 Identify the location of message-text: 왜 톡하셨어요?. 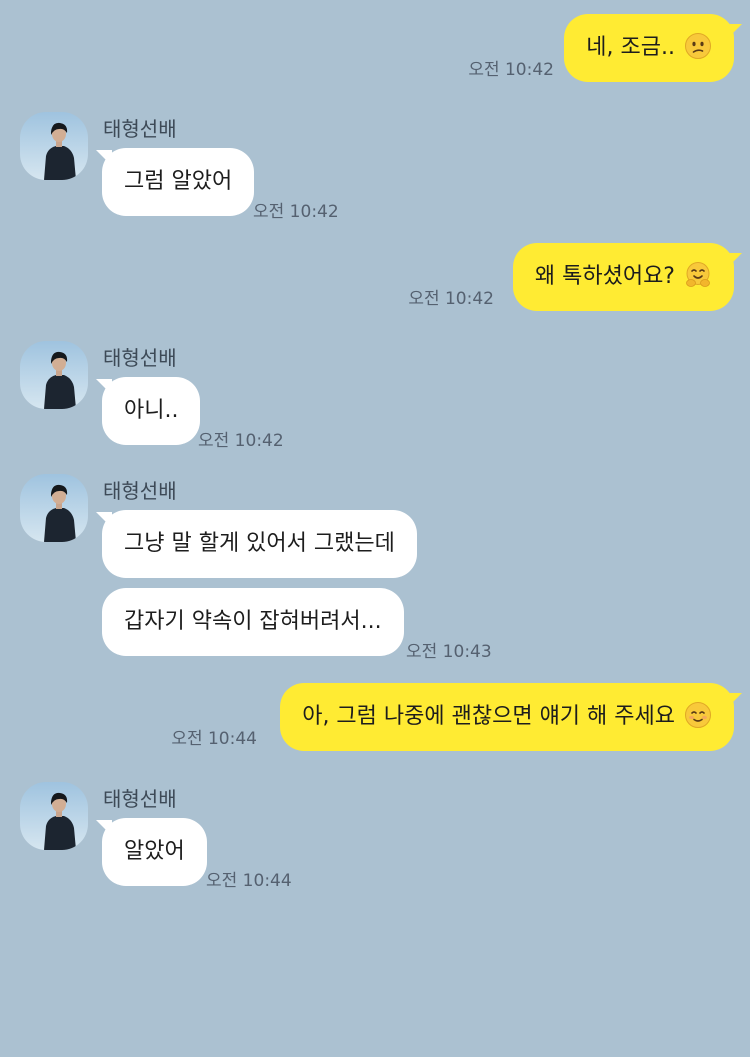
(604, 276).